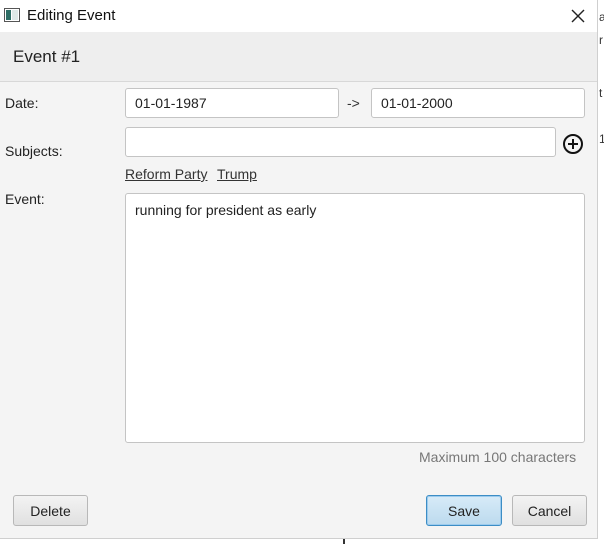  I want to click on window-icon, so click(12, 15).